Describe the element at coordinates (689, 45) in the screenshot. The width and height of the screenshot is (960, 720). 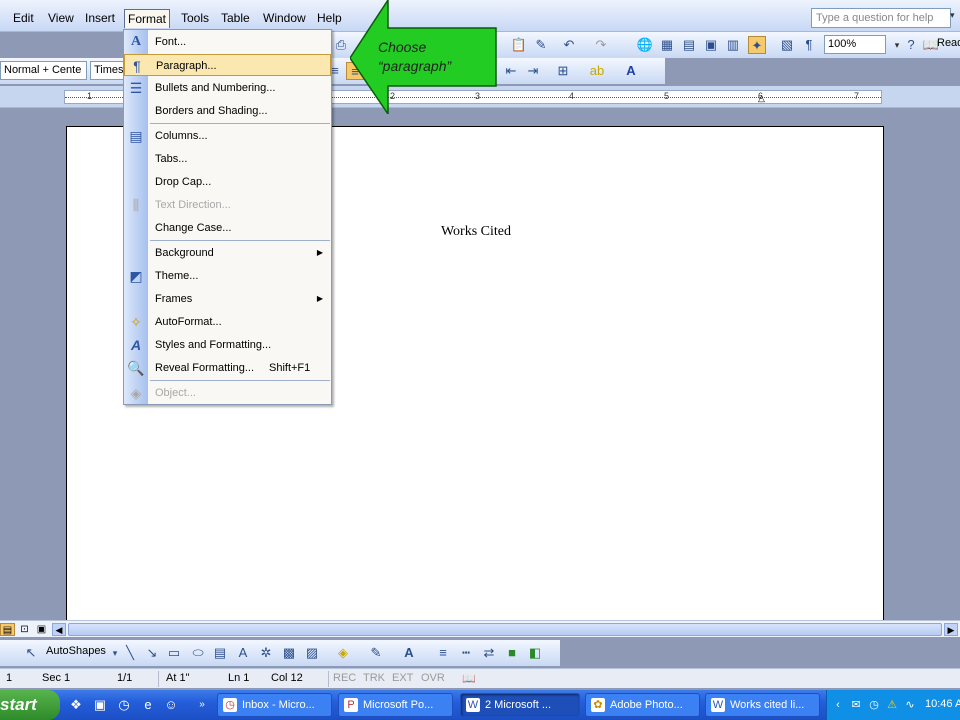
I see `insert-table-icon: ▤` at that location.